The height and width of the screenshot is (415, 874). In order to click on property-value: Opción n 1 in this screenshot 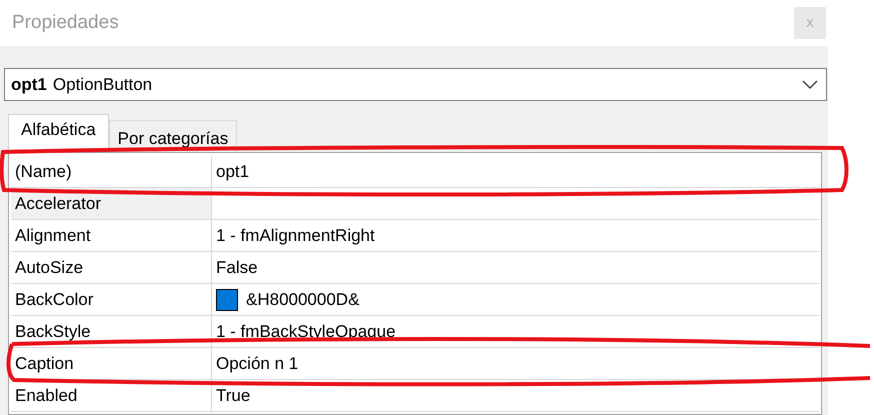, I will do `click(257, 363)`.